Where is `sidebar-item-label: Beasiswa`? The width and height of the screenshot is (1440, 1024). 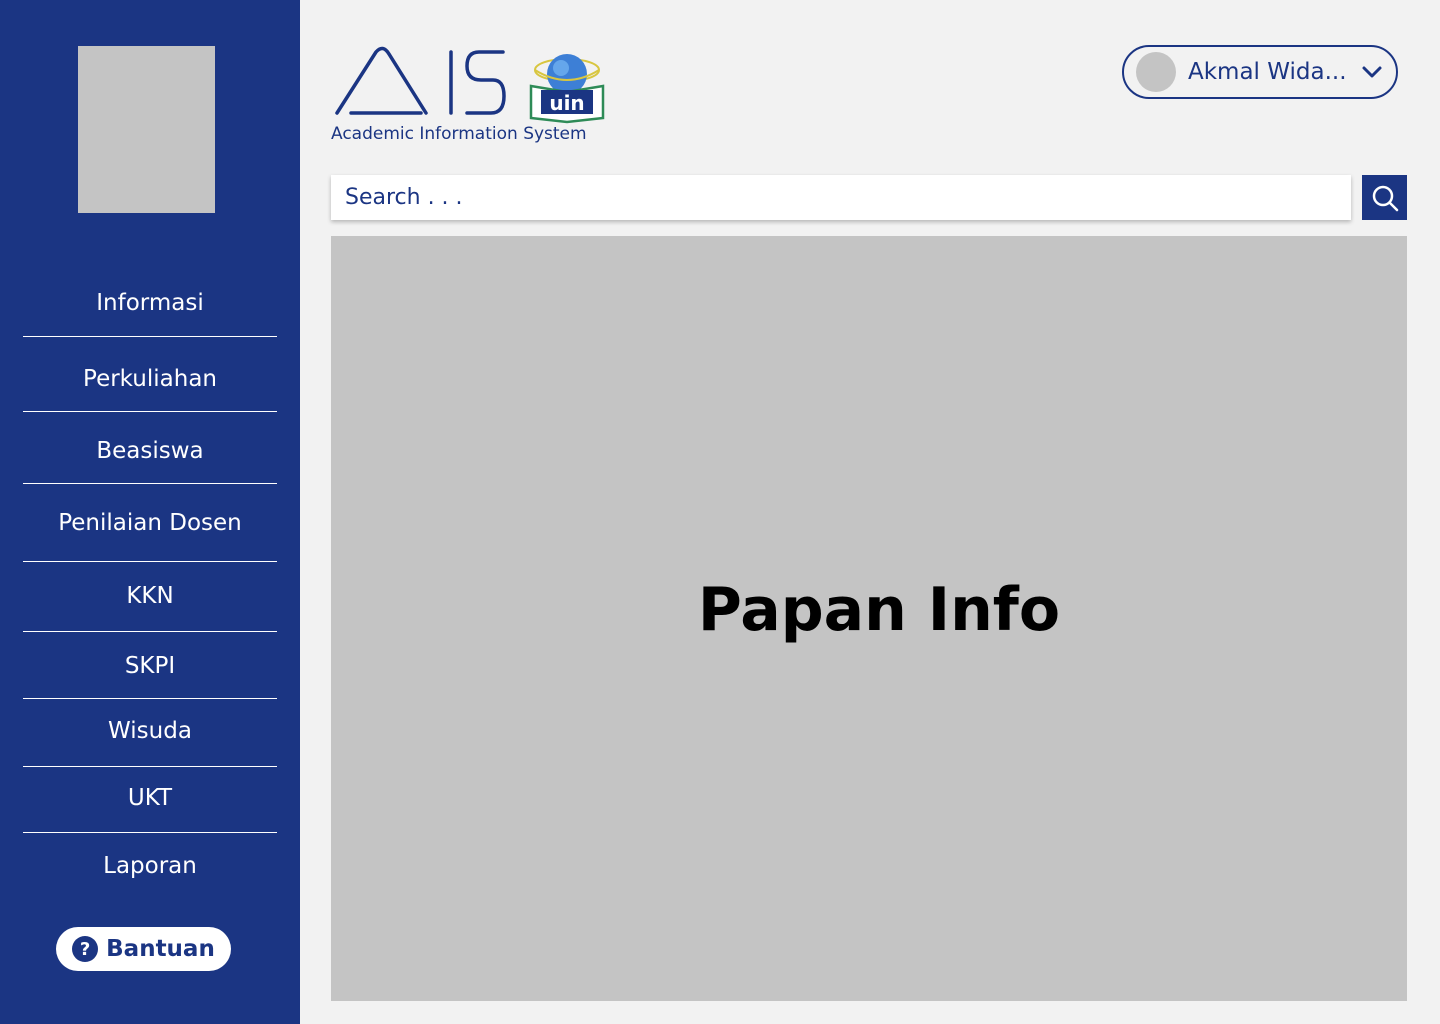 sidebar-item-label: Beasiswa is located at coordinates (150, 451).